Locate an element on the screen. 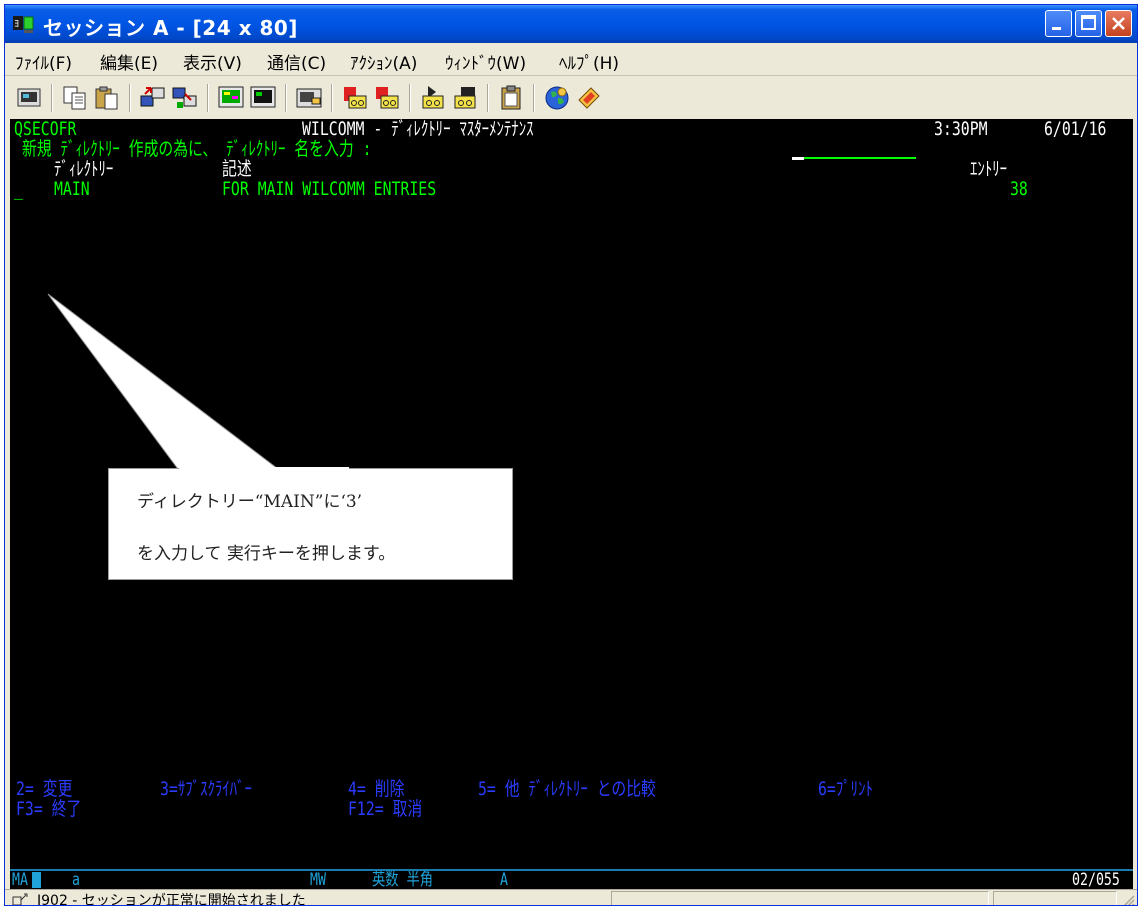 Image resolution: width=1142 pixels, height=917 pixels. maximize-button is located at coordinates (1088, 23).